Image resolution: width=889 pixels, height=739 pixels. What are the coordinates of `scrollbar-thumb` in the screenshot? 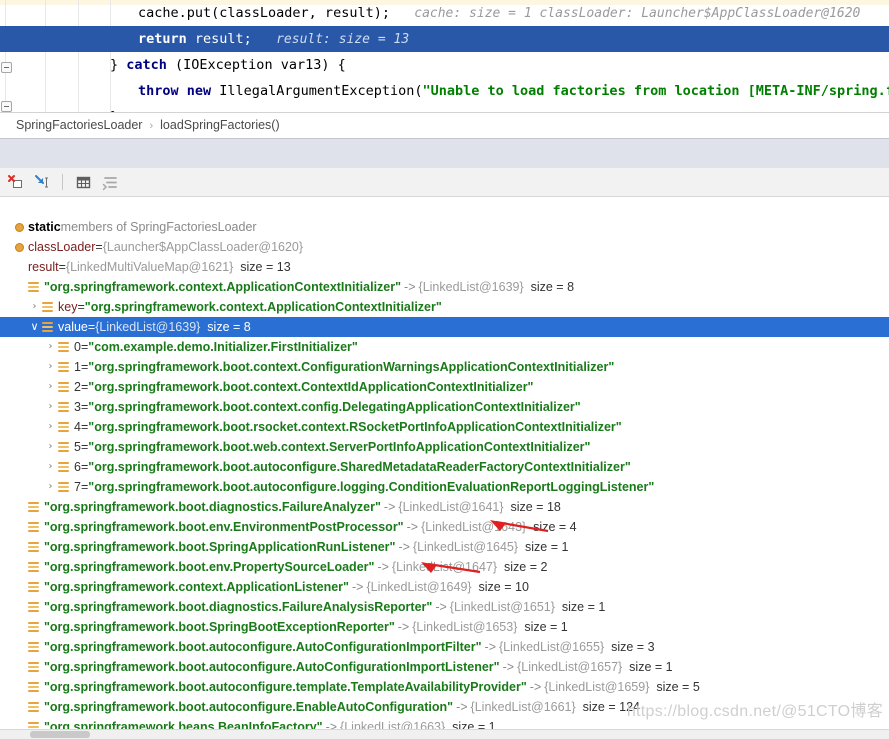 It's located at (60, 734).